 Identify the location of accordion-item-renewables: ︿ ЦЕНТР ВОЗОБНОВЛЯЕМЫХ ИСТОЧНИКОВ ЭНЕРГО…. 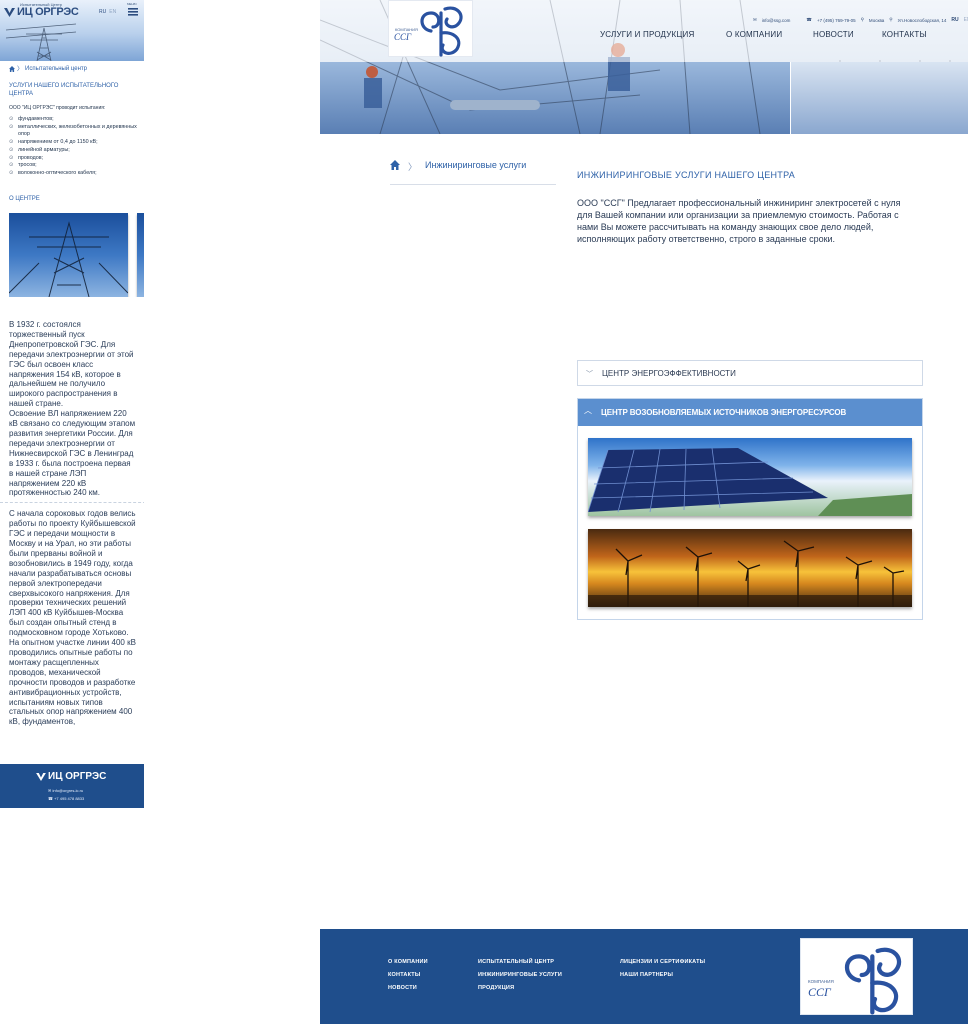
(750, 509).